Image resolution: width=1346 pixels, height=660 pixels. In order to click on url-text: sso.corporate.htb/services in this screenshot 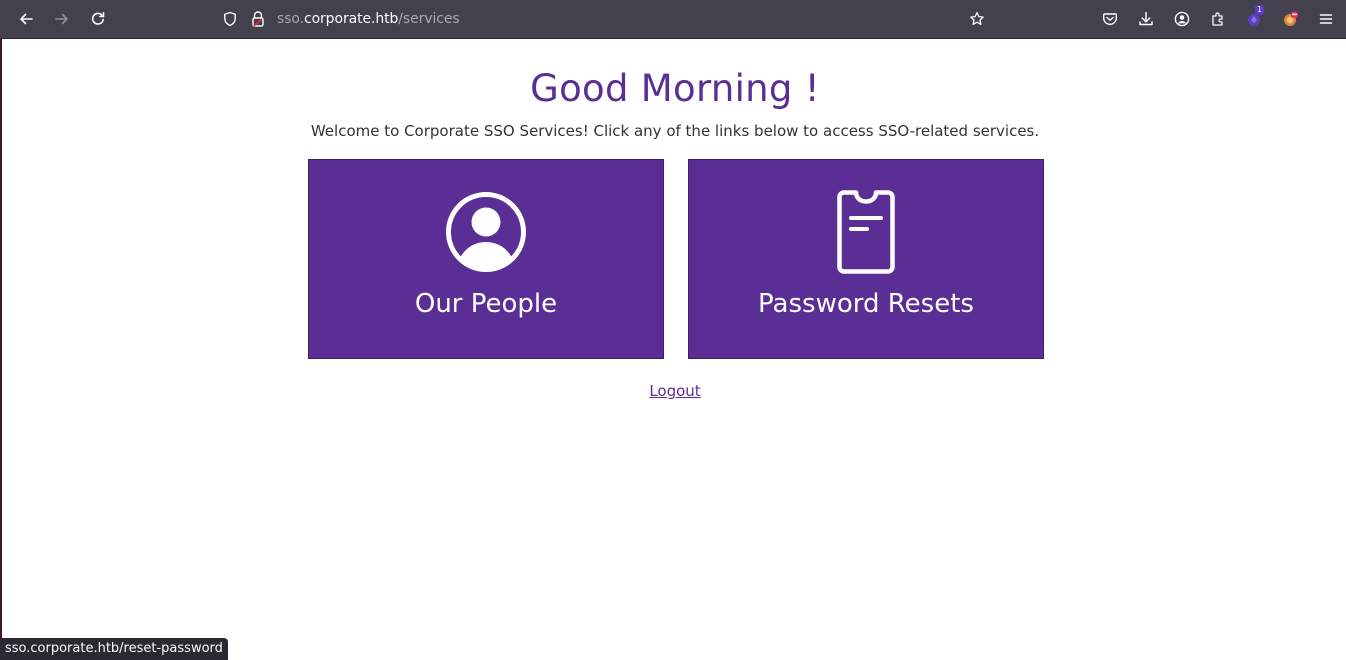, I will do `click(368, 19)`.